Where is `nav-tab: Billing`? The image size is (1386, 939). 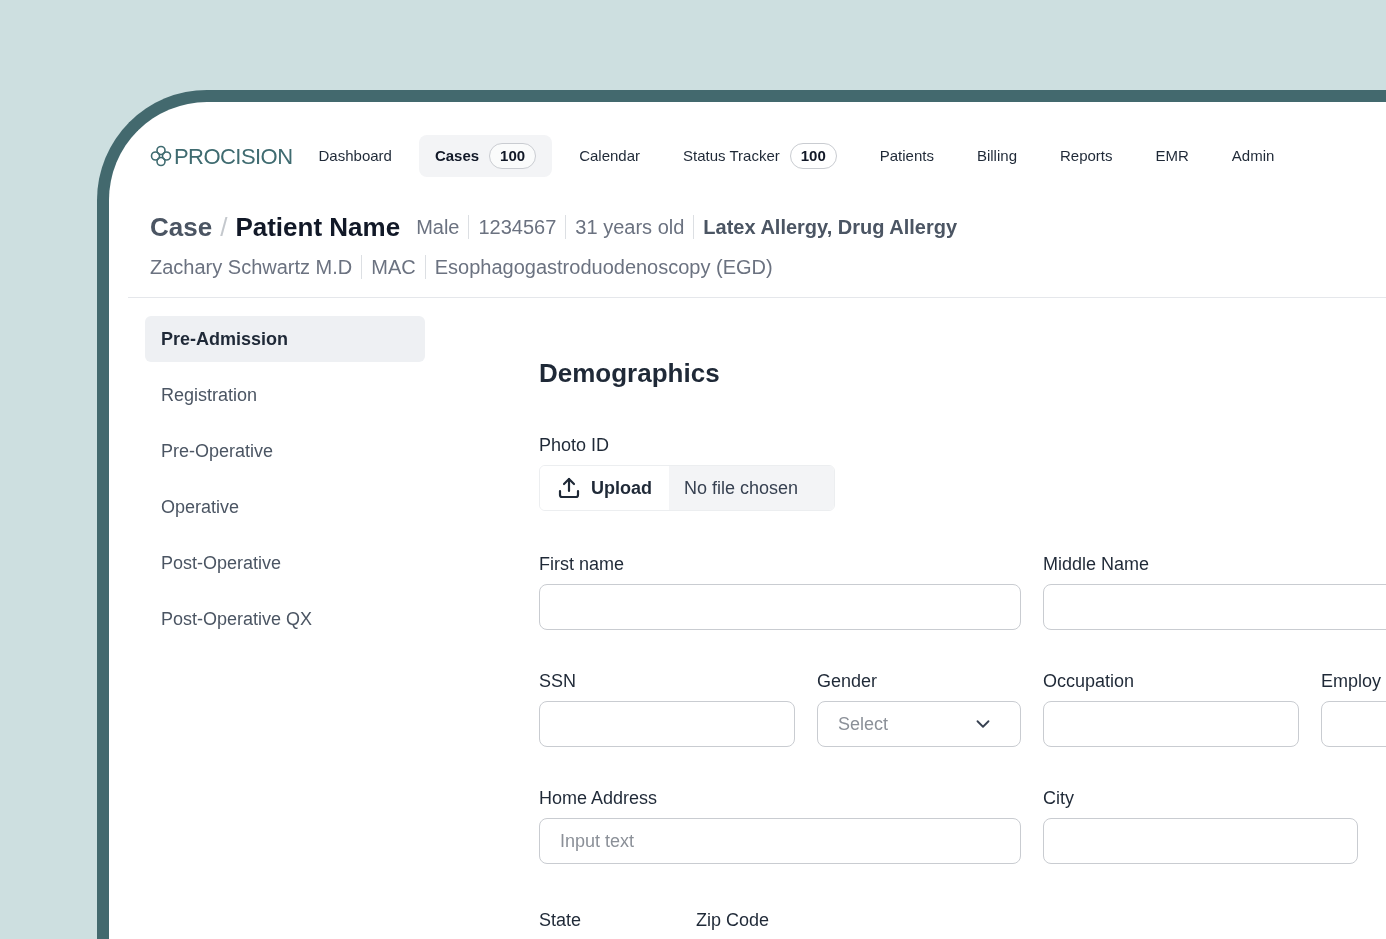 nav-tab: Billing is located at coordinates (996, 156).